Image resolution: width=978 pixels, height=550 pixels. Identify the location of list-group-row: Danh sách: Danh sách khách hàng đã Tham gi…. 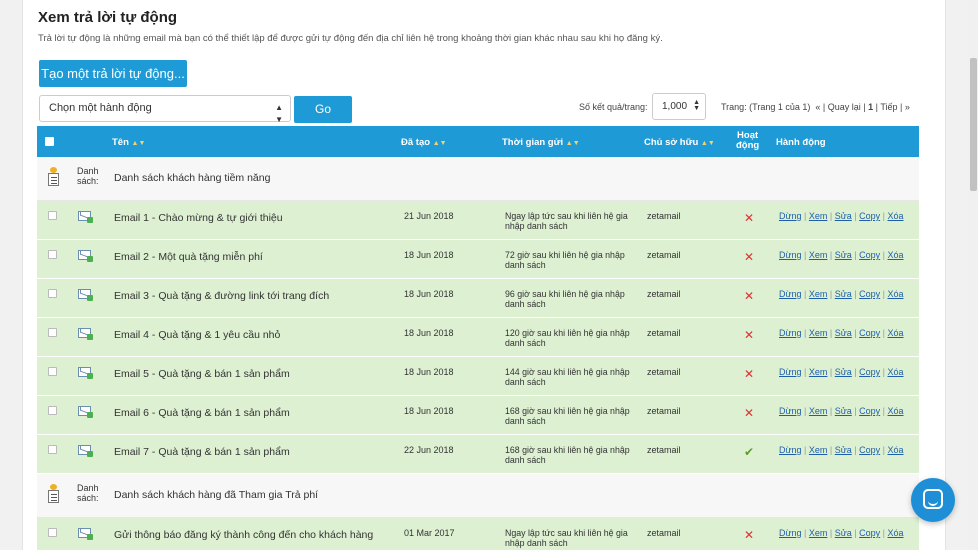
(478, 496).